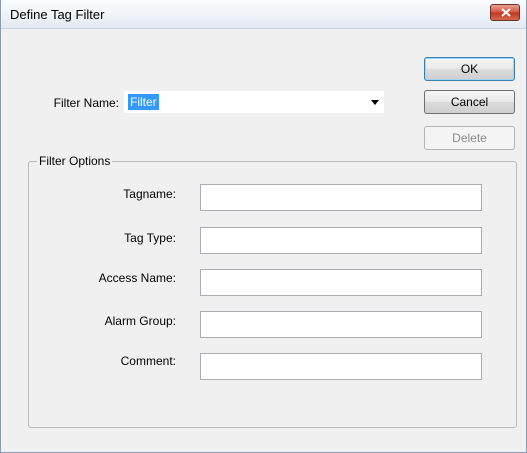 This screenshot has height=453, width=527. Describe the element at coordinates (149, 194) in the screenshot. I see `tagname-label: Tagname:` at that location.